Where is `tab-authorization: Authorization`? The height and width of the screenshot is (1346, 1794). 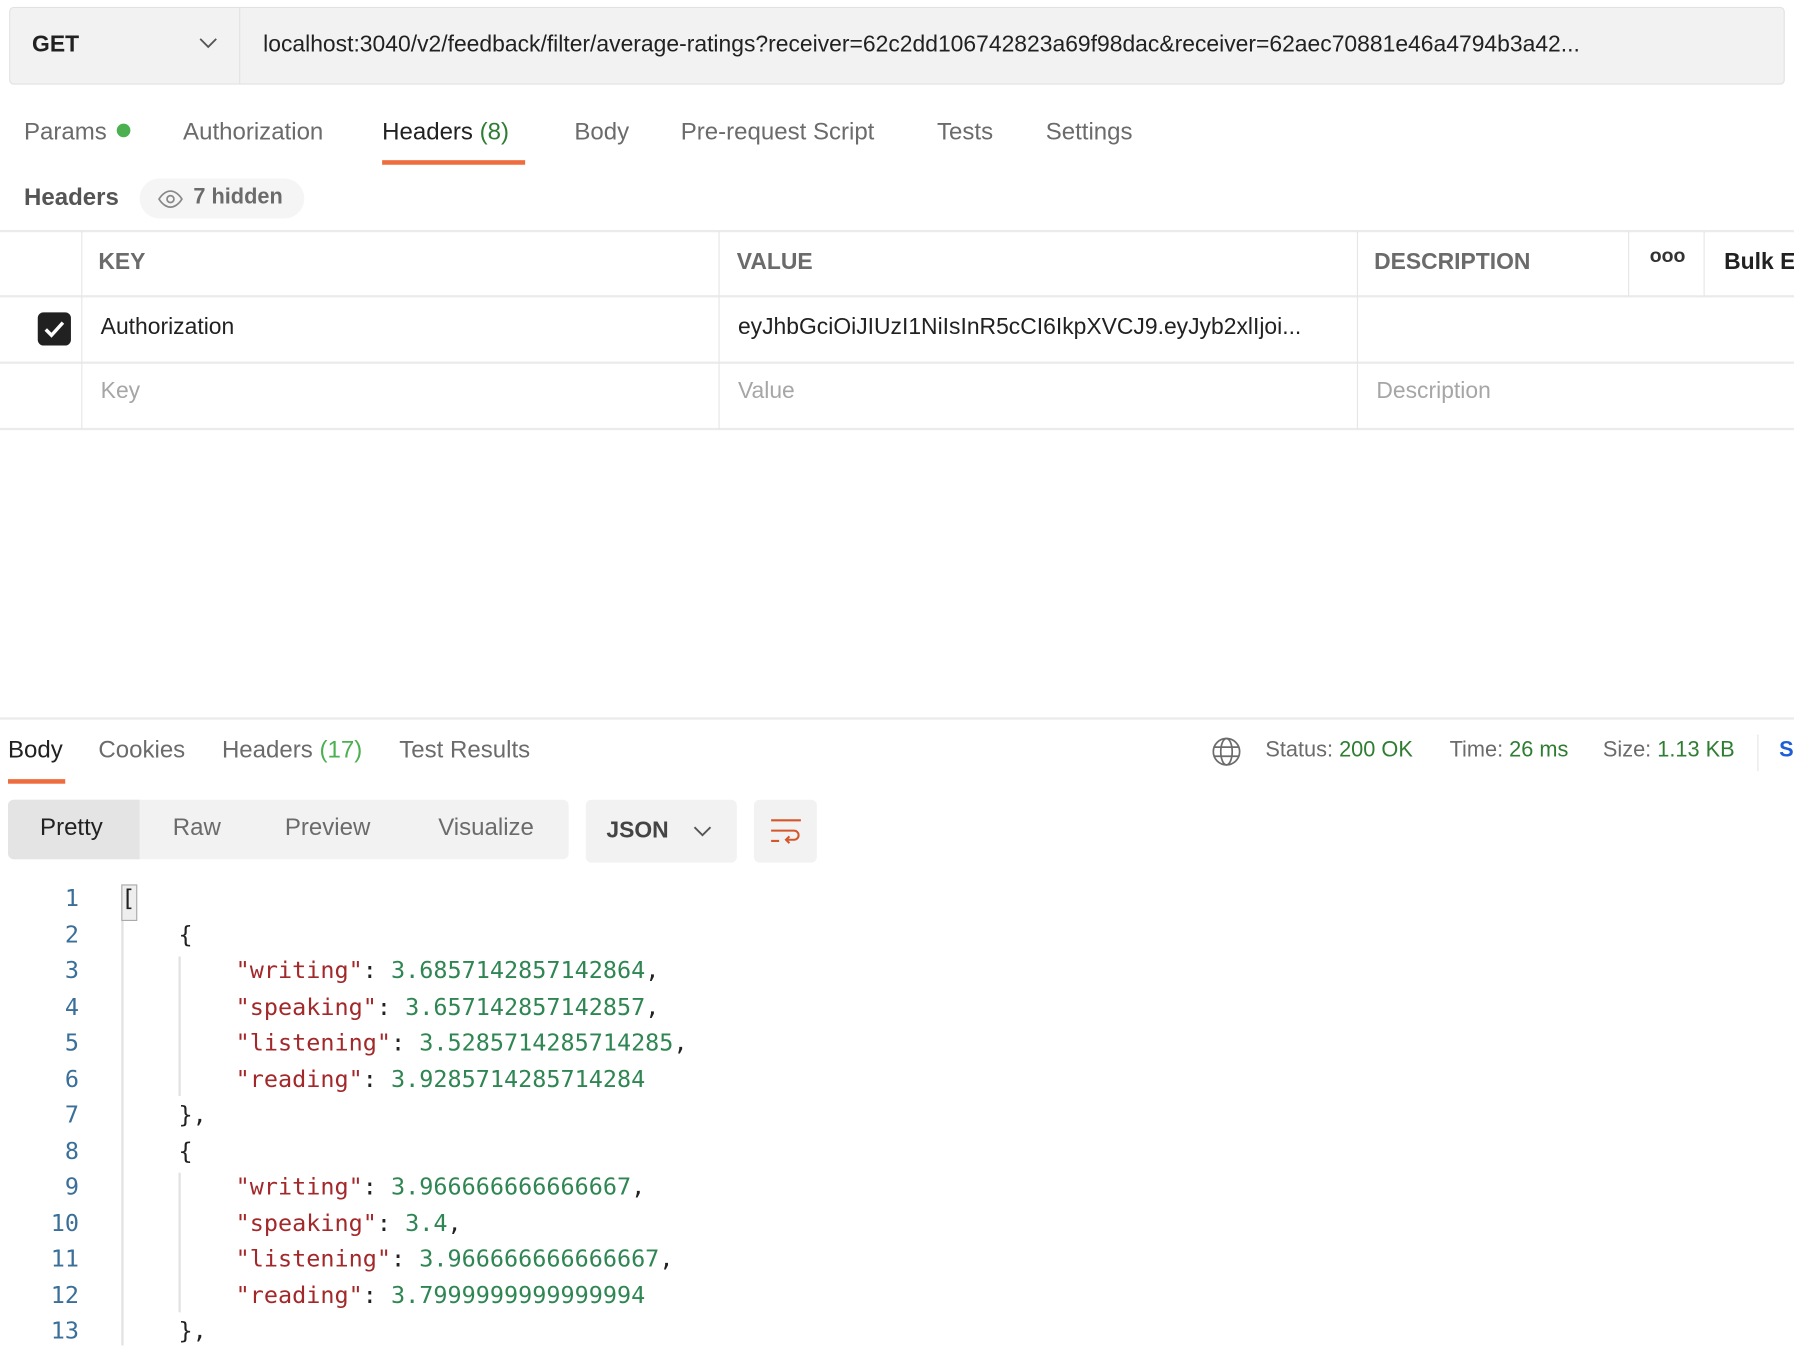 tab-authorization: Authorization is located at coordinates (253, 132).